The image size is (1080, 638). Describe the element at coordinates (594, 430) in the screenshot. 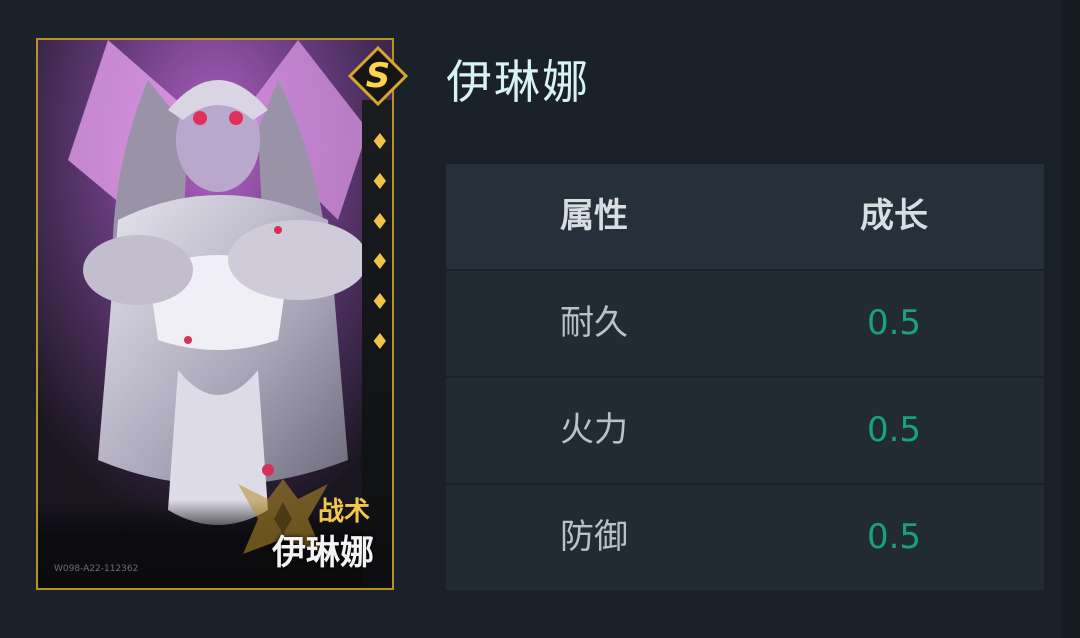

I see `attribute-name: 火力` at that location.